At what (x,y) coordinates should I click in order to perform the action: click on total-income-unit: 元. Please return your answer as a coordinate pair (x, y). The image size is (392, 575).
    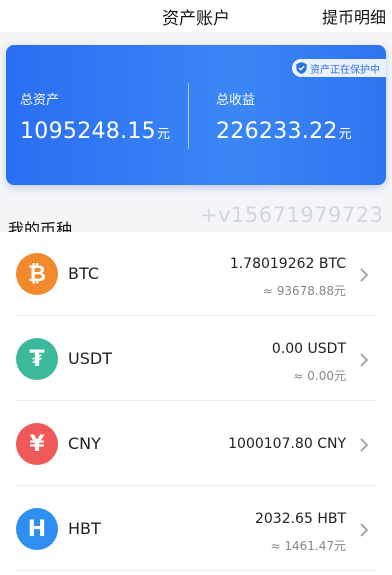
    Looking at the image, I should click on (345, 134).